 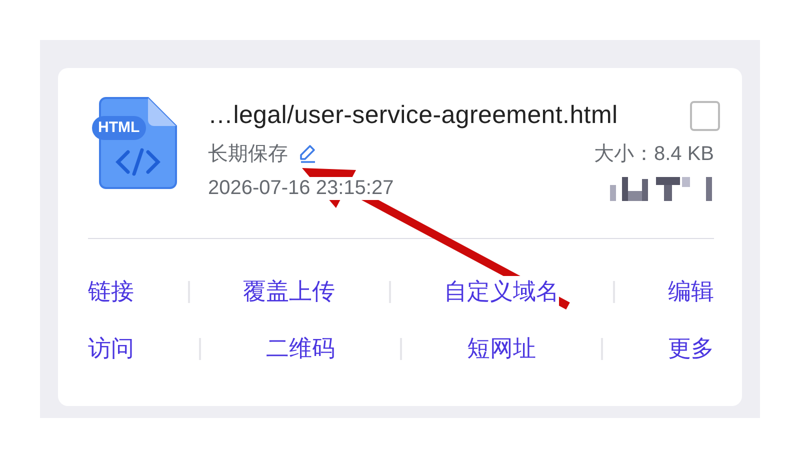 I want to click on pencil-icon, so click(x=308, y=153).